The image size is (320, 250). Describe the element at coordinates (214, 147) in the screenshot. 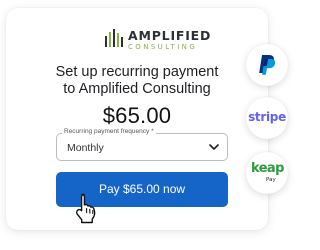

I see `chevron-down-icon` at that location.